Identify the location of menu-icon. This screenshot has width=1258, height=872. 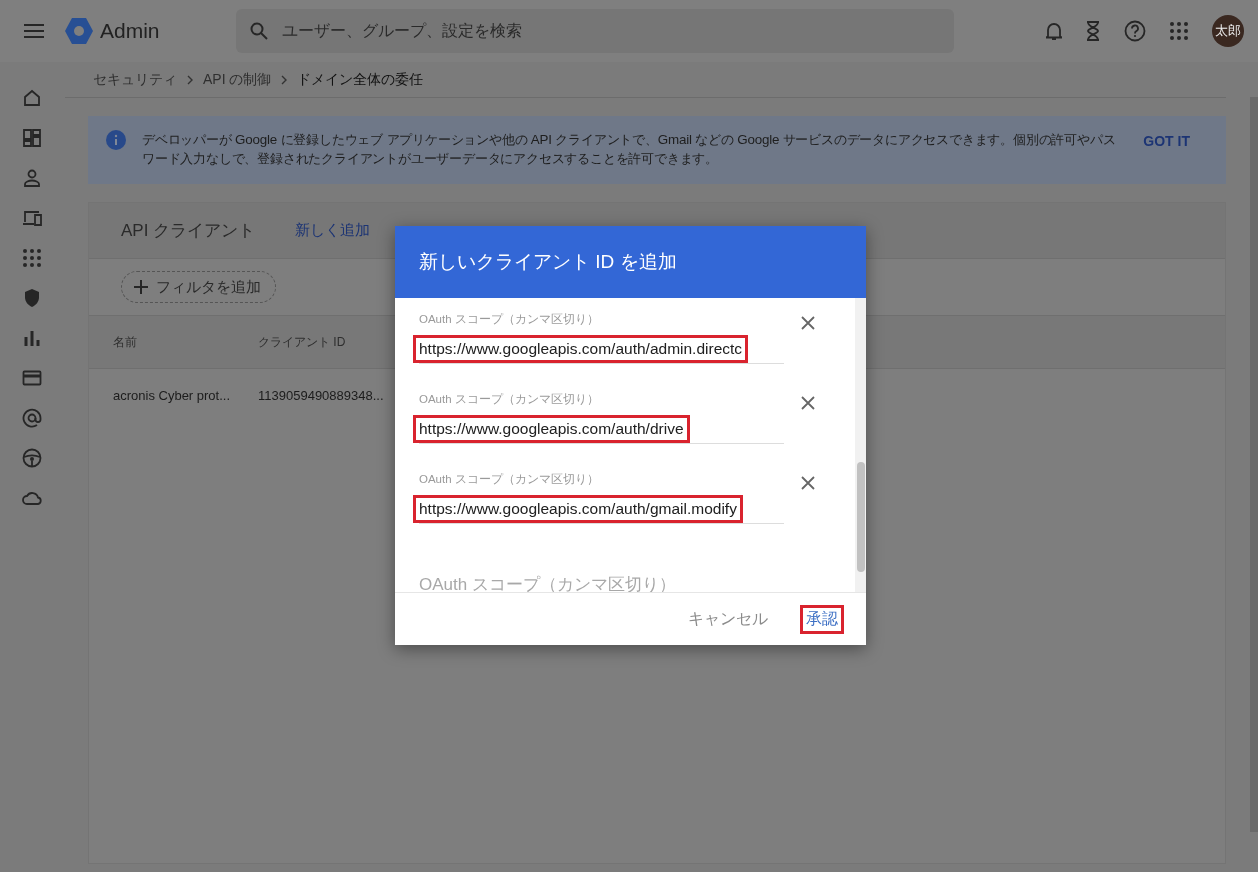
(34, 31).